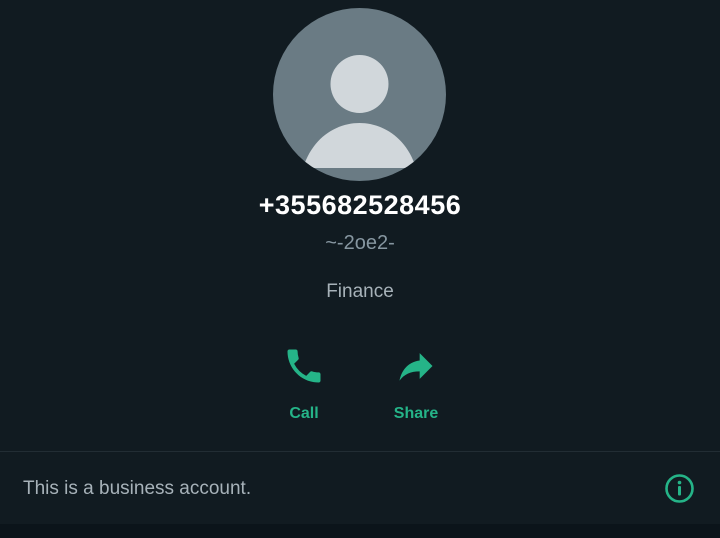 This screenshot has width=720, height=538. Describe the element at coordinates (360, 488) in the screenshot. I see `business-account-row: This is a business account.` at that location.